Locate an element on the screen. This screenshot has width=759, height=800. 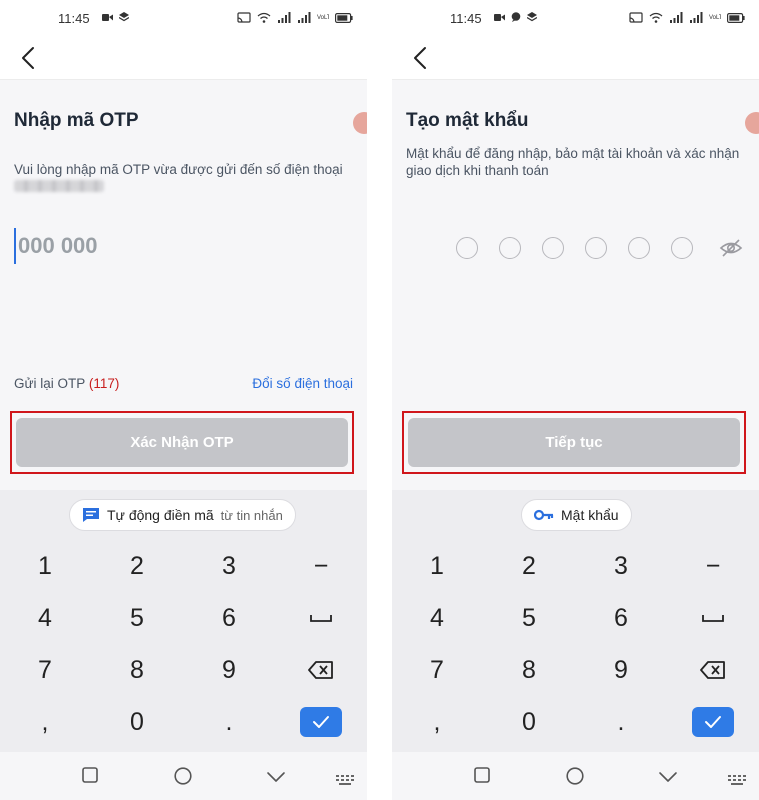
wifi-icon is located at coordinates (656, 17).